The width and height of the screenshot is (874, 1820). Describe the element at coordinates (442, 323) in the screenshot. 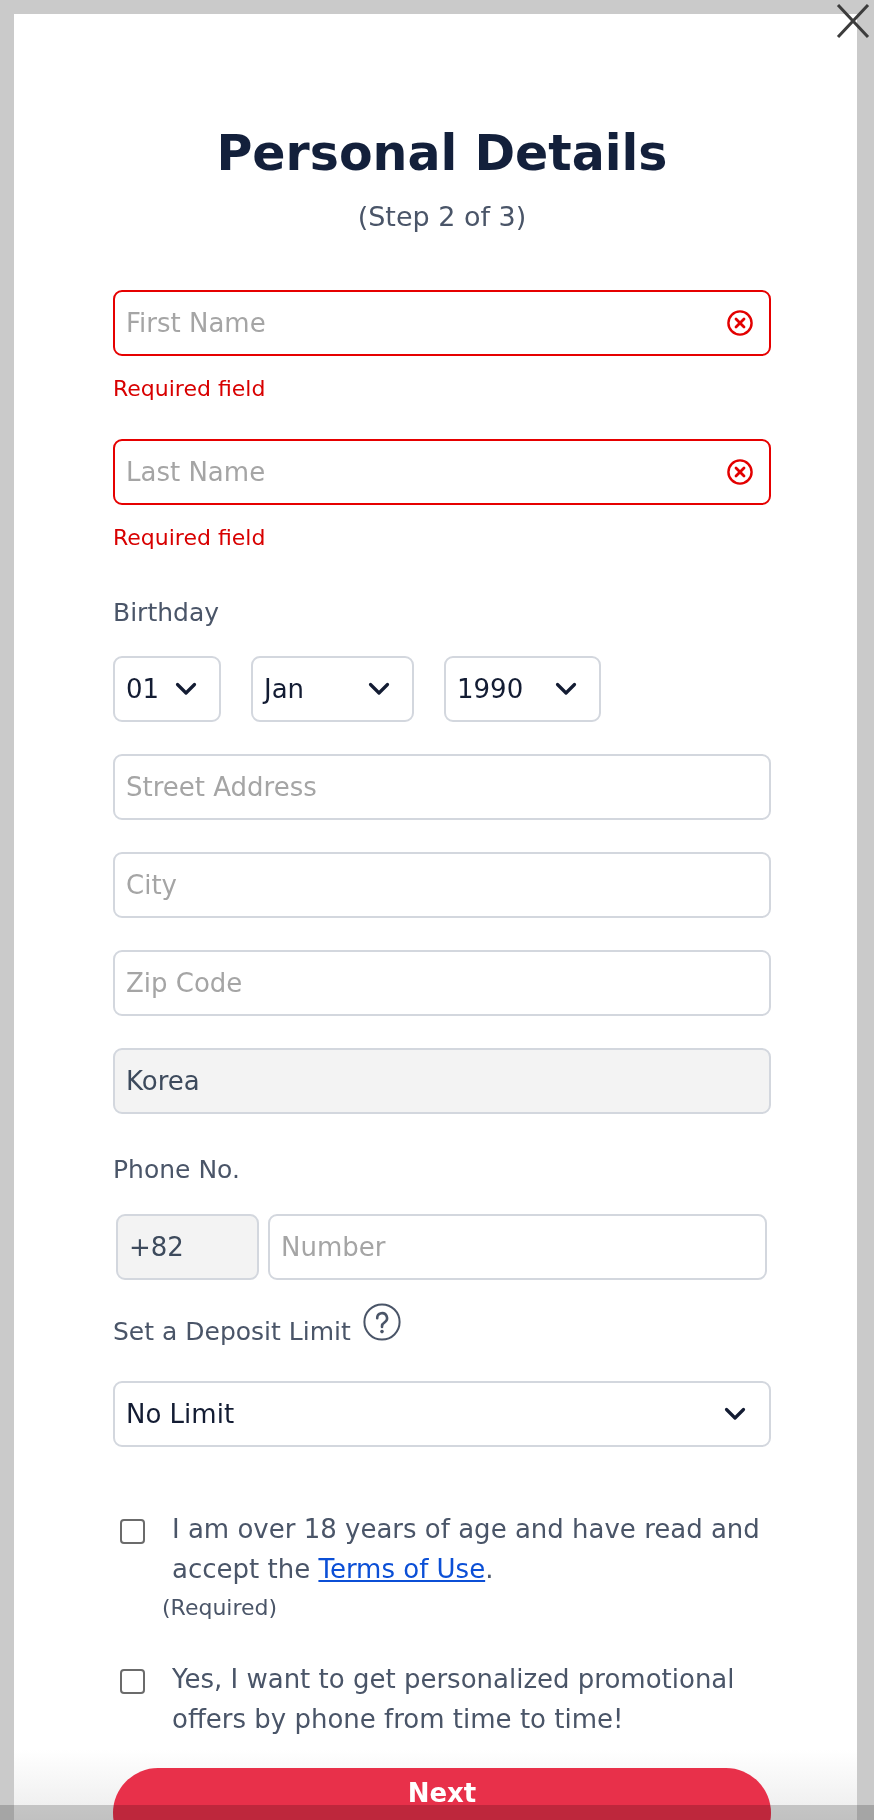

I see `first-name-field: First Name` at that location.